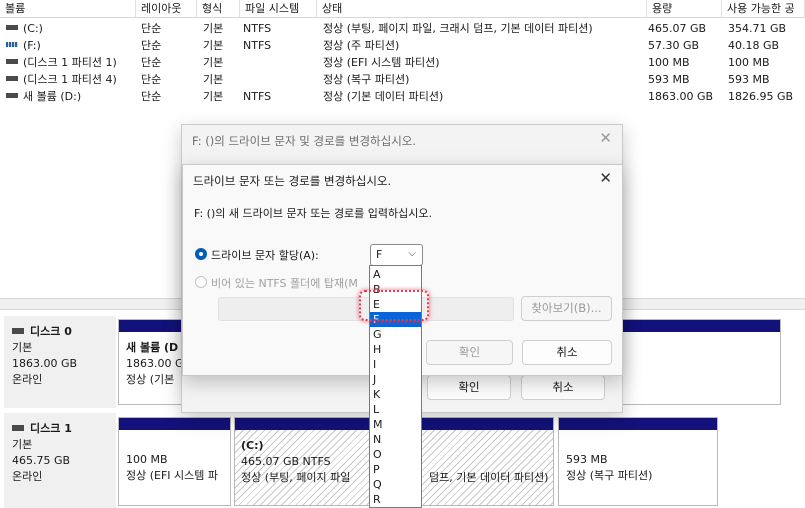 The height and width of the screenshot is (508, 805). I want to click on volume-name: (C:), so click(33, 28).